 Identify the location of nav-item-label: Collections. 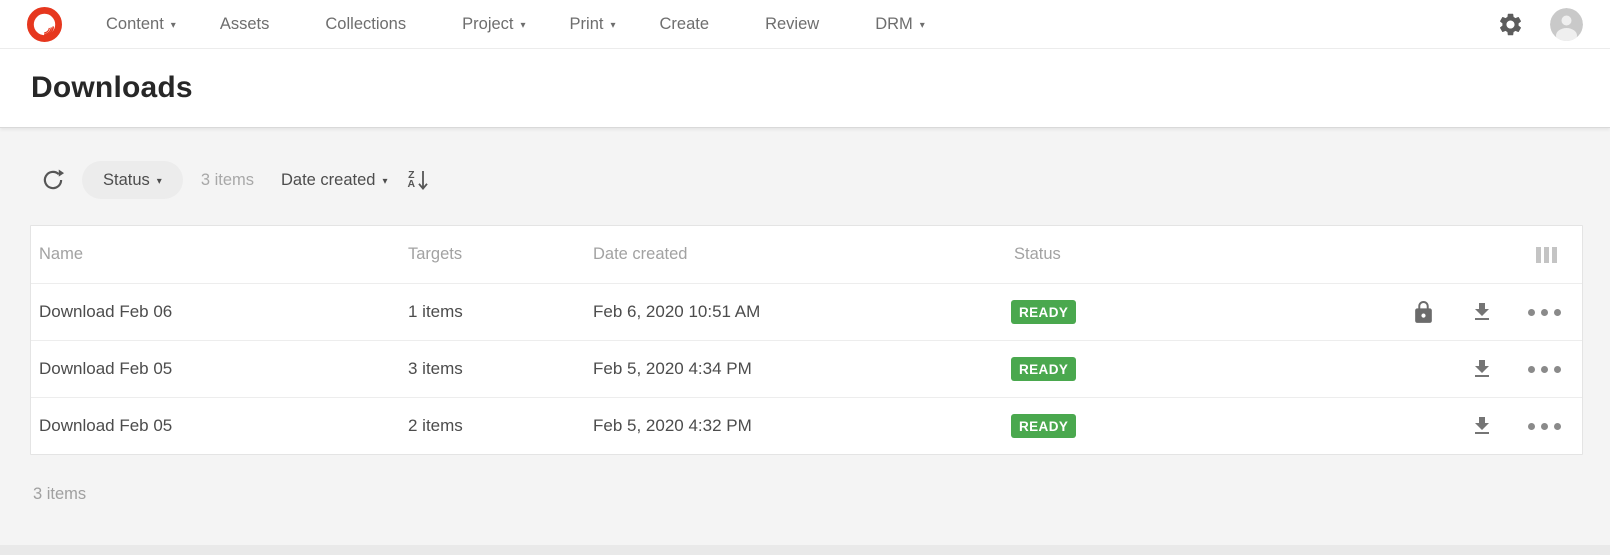
(366, 23).